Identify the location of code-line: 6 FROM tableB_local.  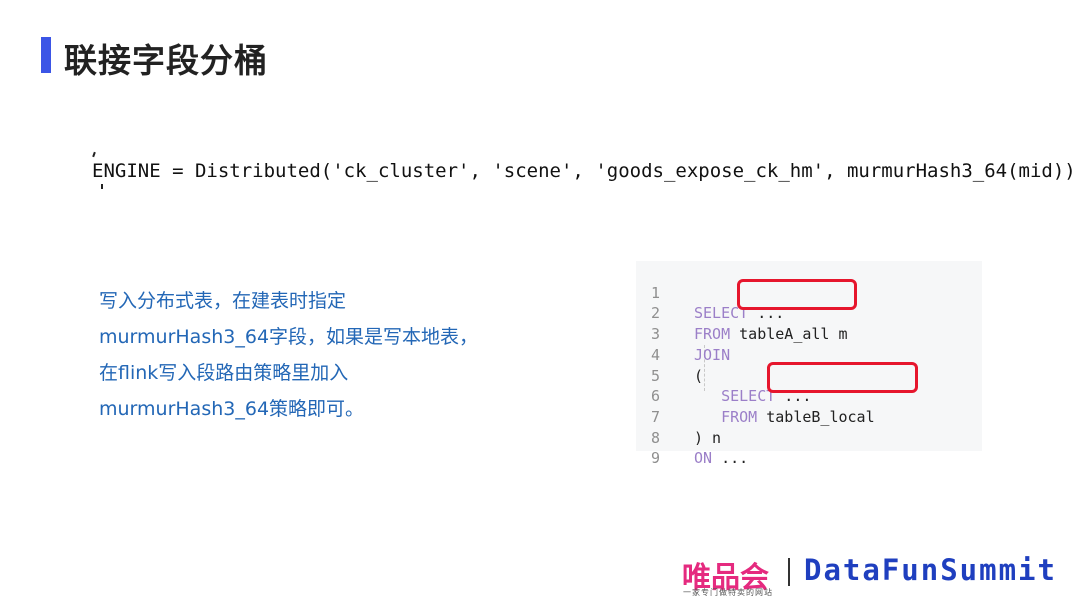
(755, 396).